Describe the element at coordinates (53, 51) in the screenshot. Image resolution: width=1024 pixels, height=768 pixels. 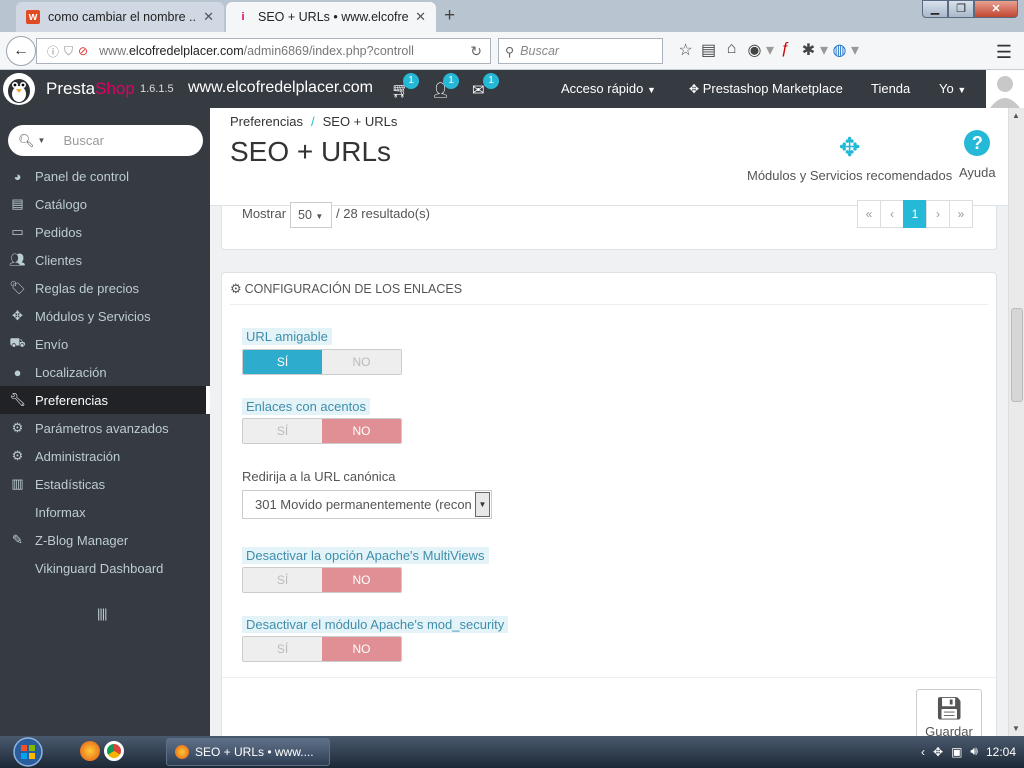
I see `info-icon: ⓘ` at that location.